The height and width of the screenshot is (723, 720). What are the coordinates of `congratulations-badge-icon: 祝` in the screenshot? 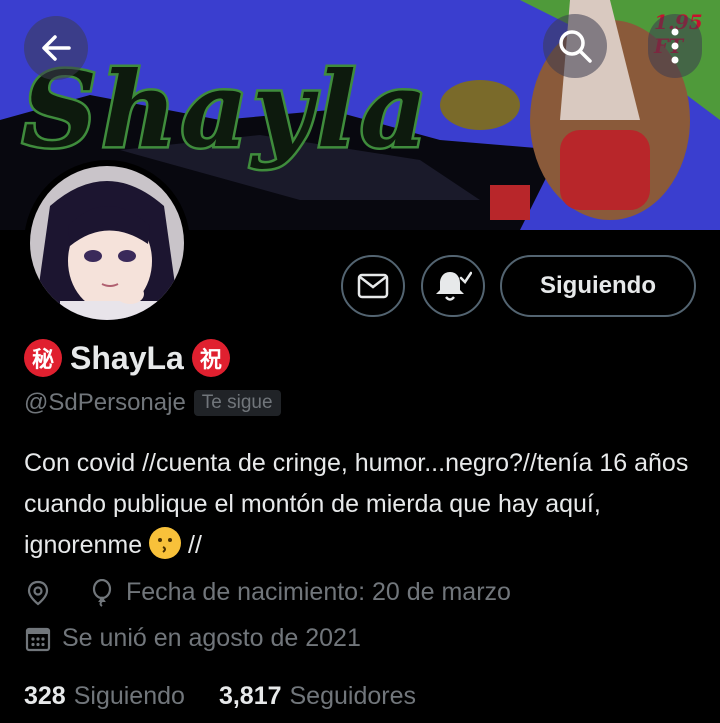 It's located at (210, 358).